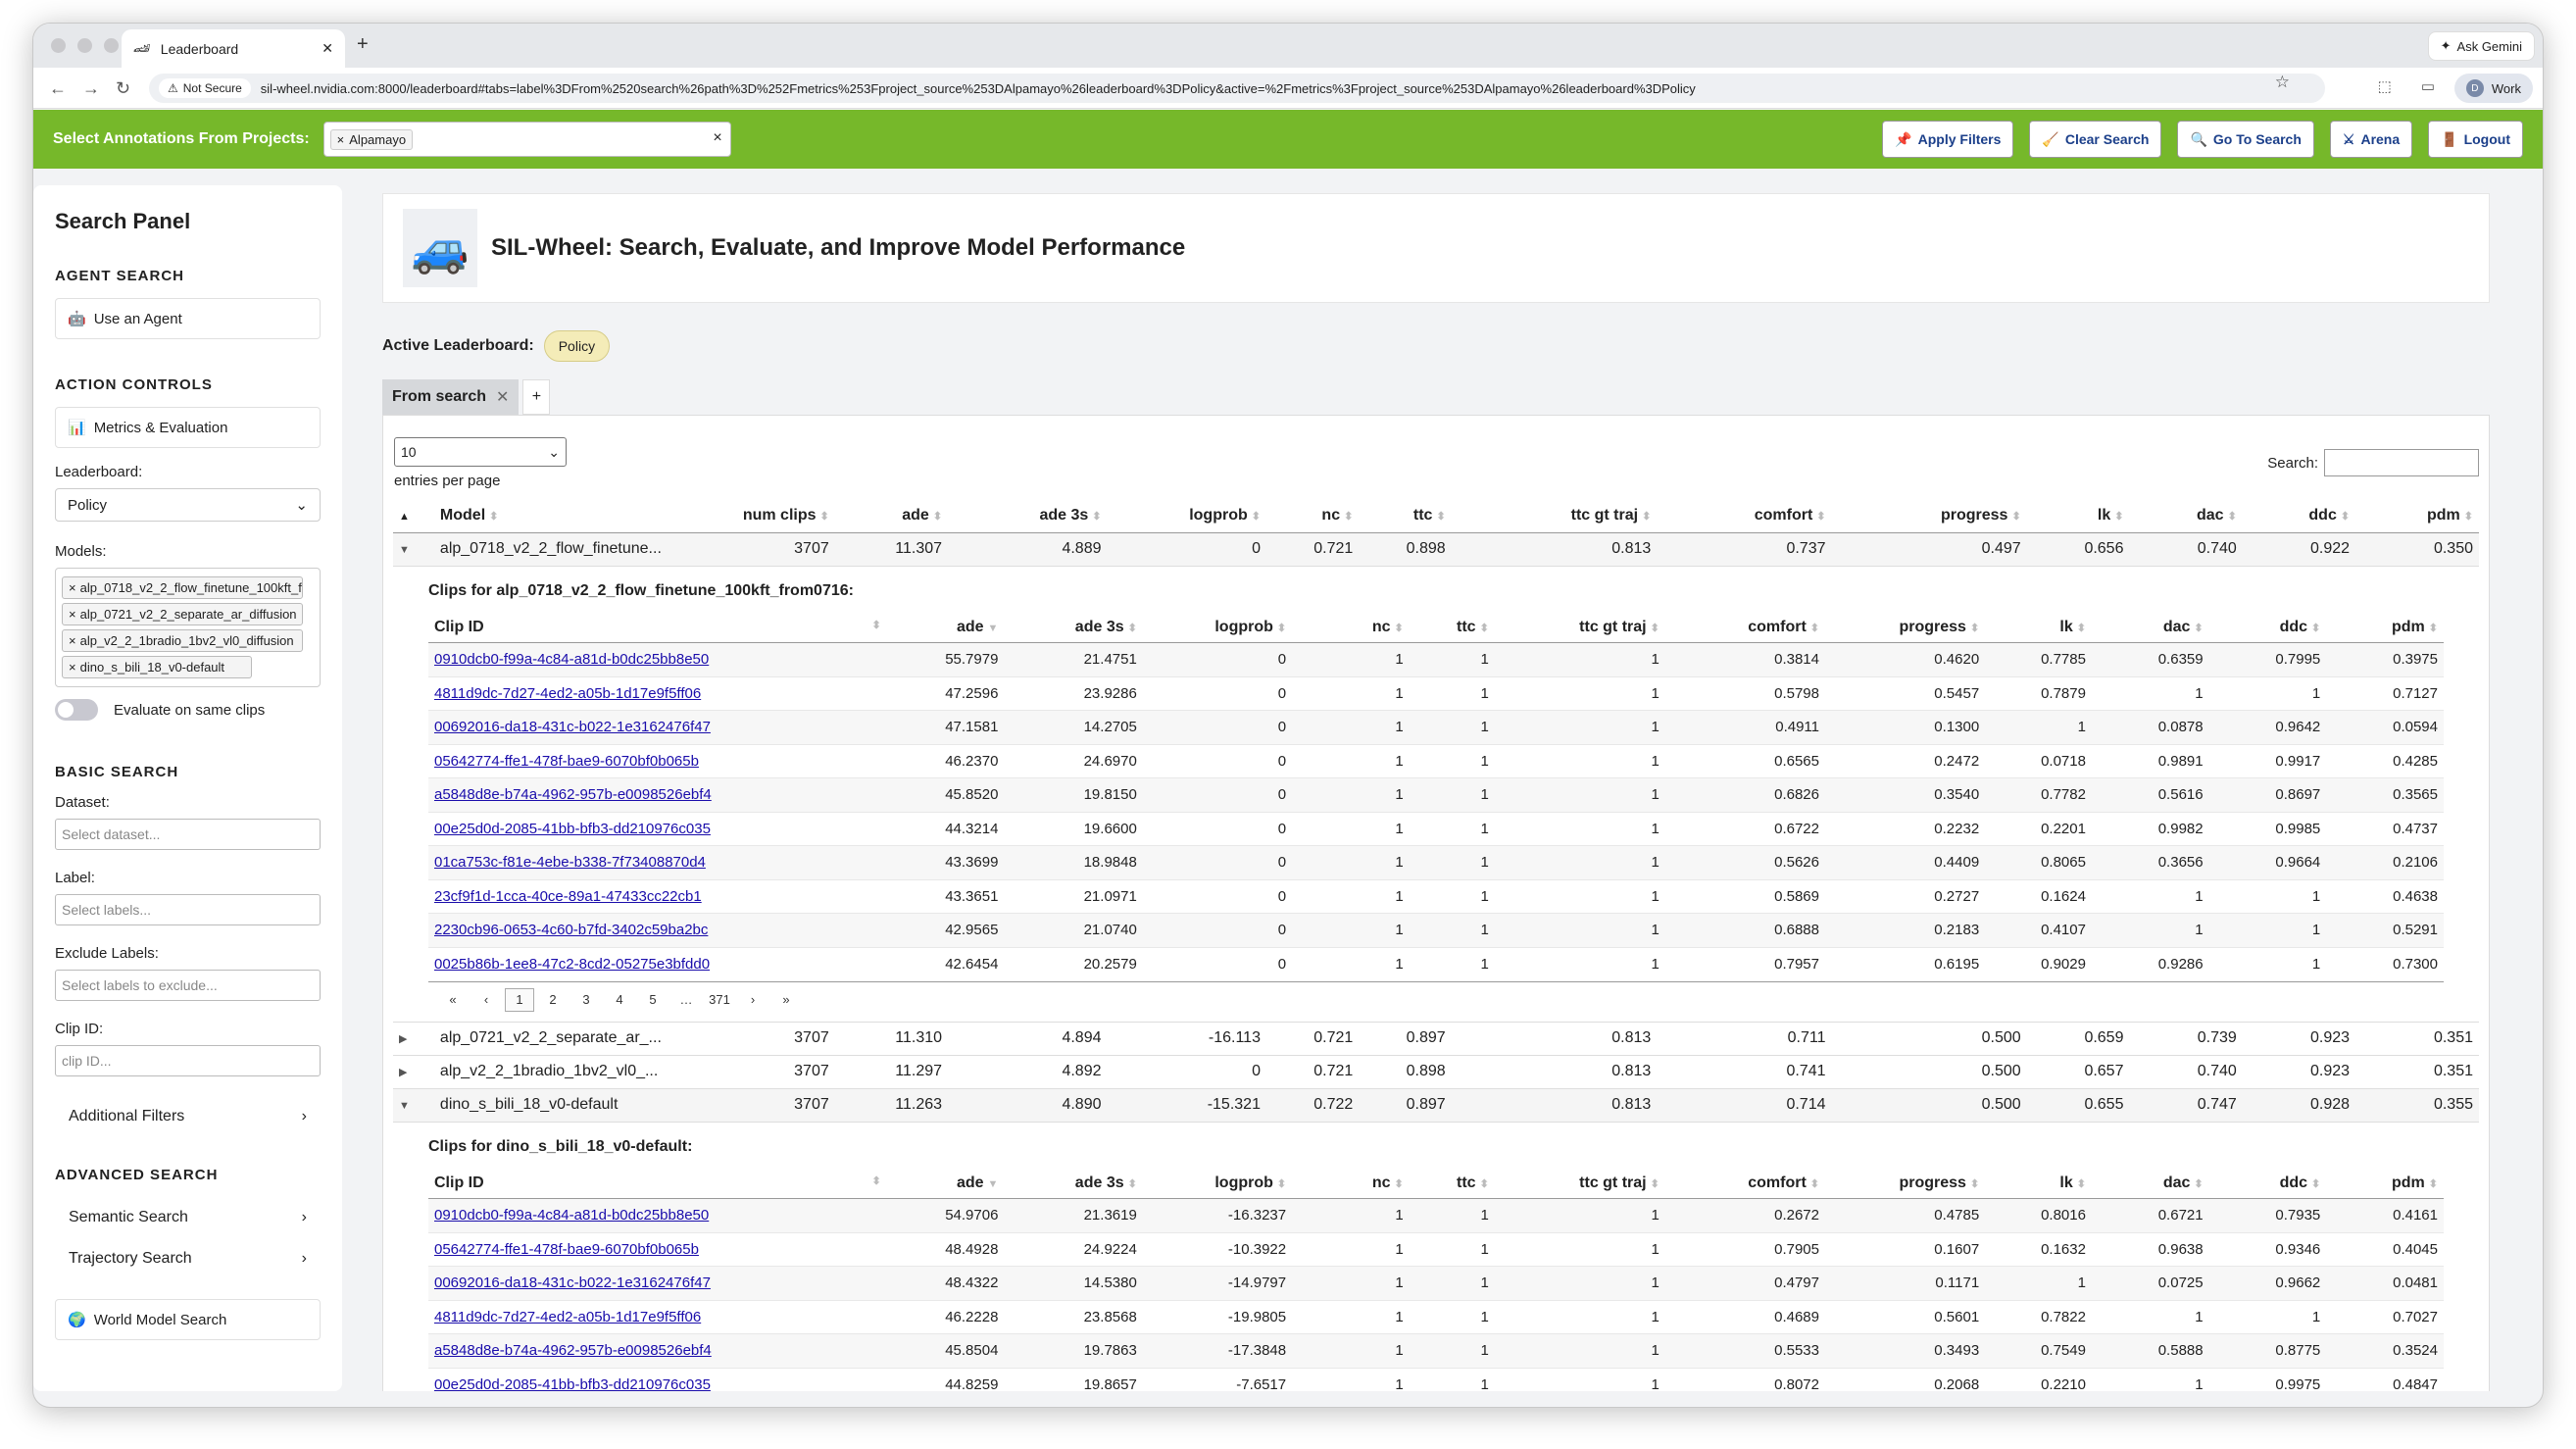 The height and width of the screenshot is (1449, 2576). Describe the element at coordinates (536, 397) in the screenshot. I see `add-tab-button: +` at that location.